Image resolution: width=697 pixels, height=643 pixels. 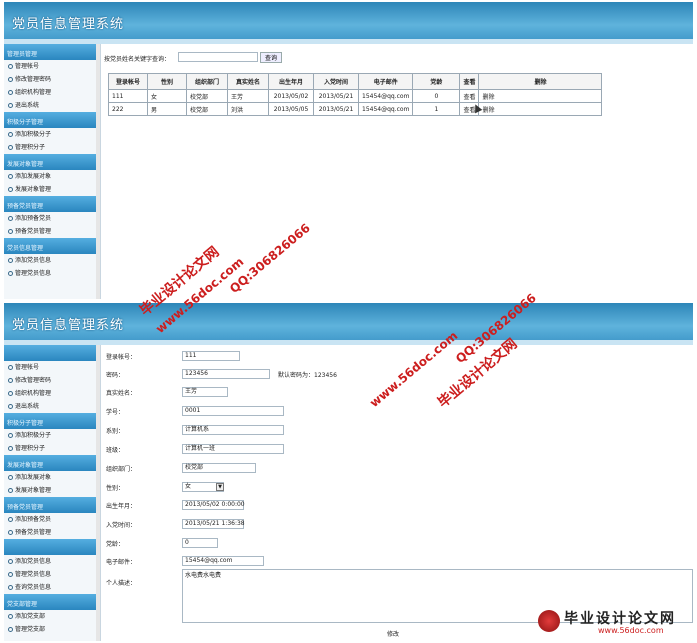 What do you see at coordinates (33, 532) in the screenshot?
I see `sidebar-item-label: 预备党员管理` at bounding box center [33, 532].